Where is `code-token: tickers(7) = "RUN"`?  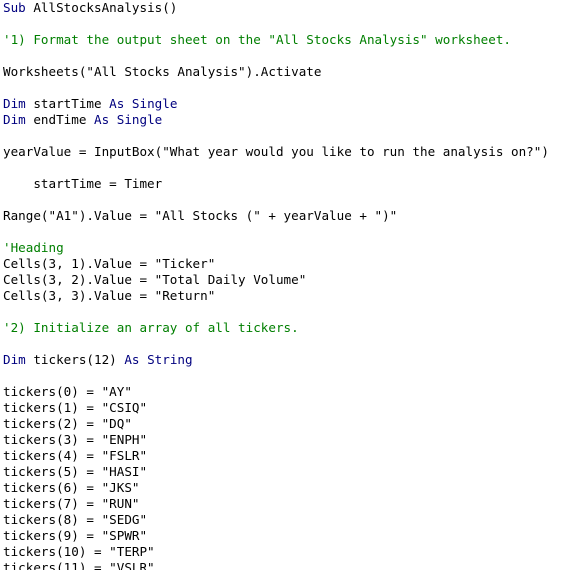
code-token: tickers(7) = "RUN" is located at coordinates (71, 503).